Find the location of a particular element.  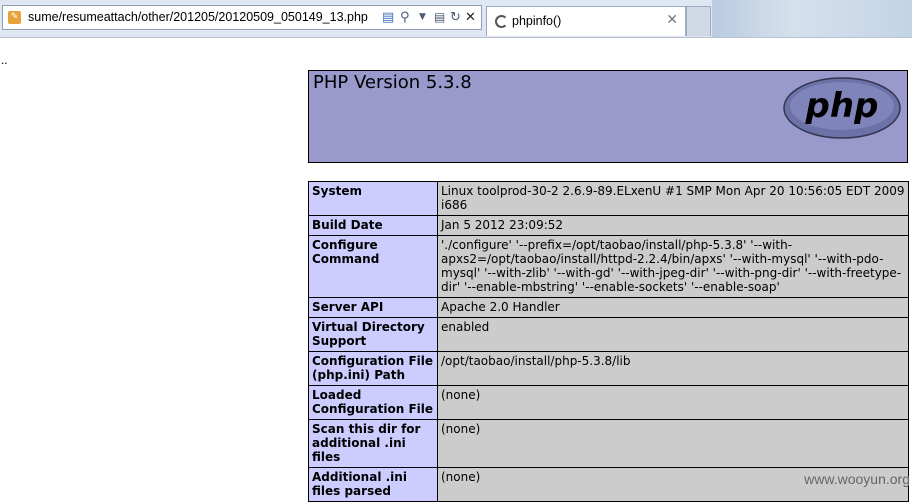

compatibility-icon: ▤ is located at coordinates (388, 17).